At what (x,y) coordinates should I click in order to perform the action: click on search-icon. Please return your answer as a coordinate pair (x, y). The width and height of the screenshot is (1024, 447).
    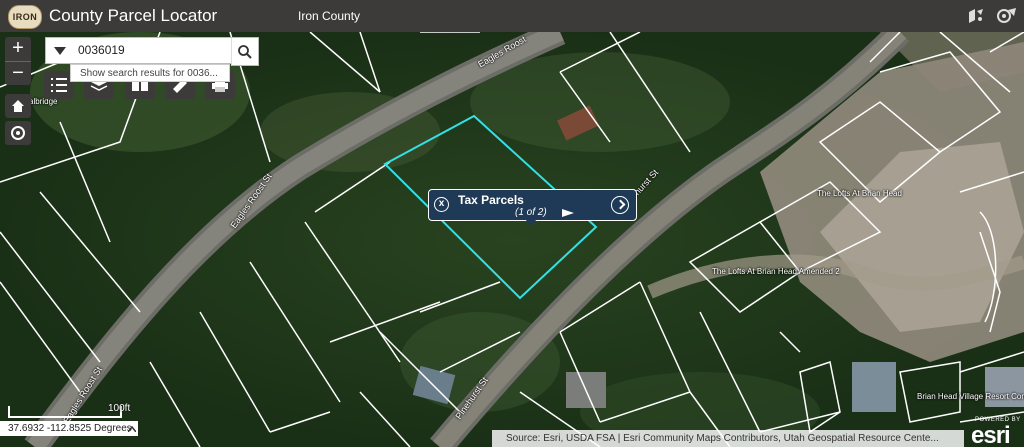
    Looking at the image, I should click on (245, 51).